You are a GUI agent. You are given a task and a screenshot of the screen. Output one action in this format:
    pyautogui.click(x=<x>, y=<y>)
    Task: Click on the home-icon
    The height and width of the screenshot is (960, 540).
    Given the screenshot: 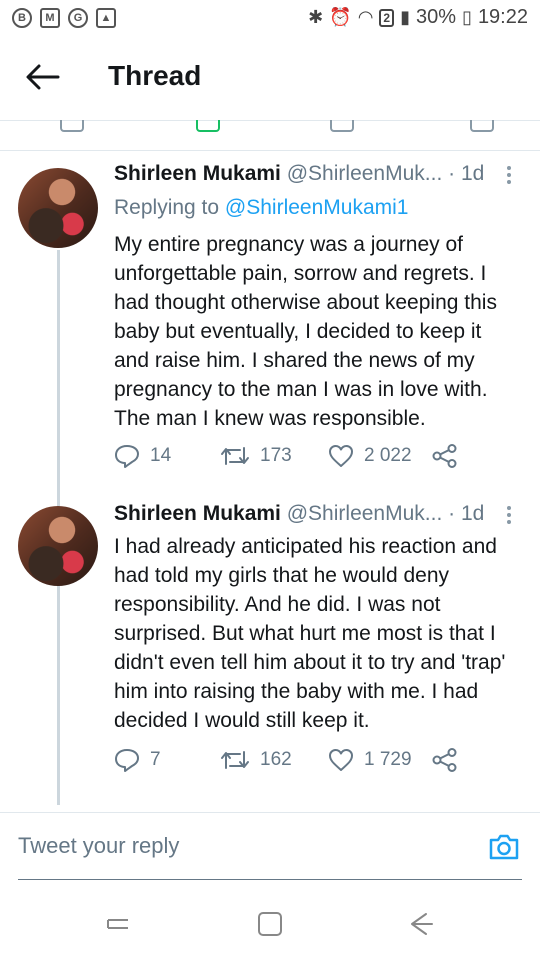 What is the action you would take?
    pyautogui.click(x=270, y=924)
    